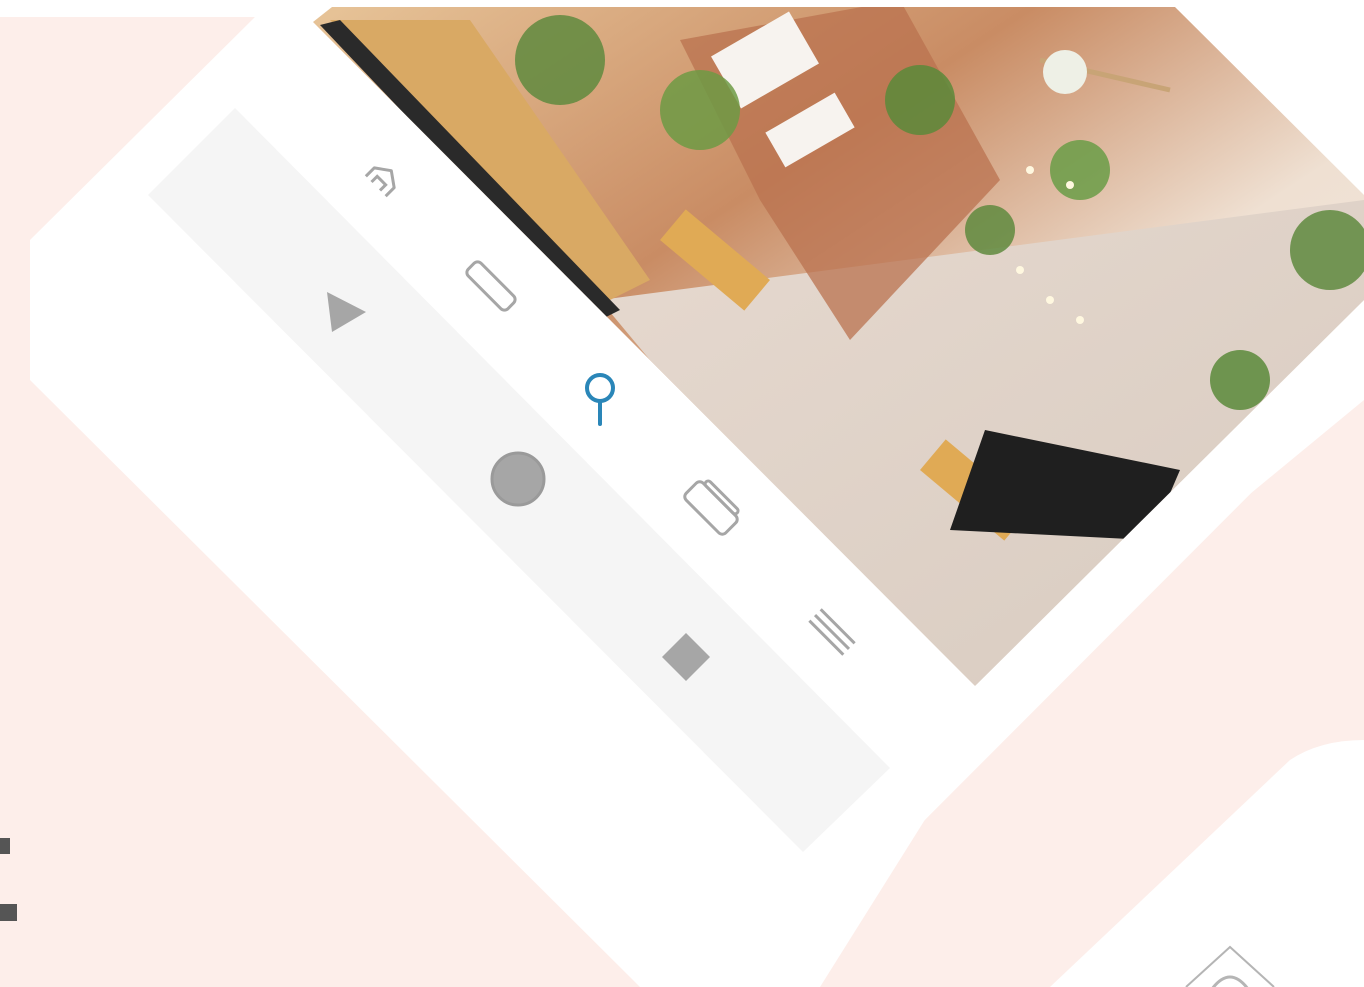 The image size is (1364, 987). I want to click on home-circle-icon, so click(518, 479).